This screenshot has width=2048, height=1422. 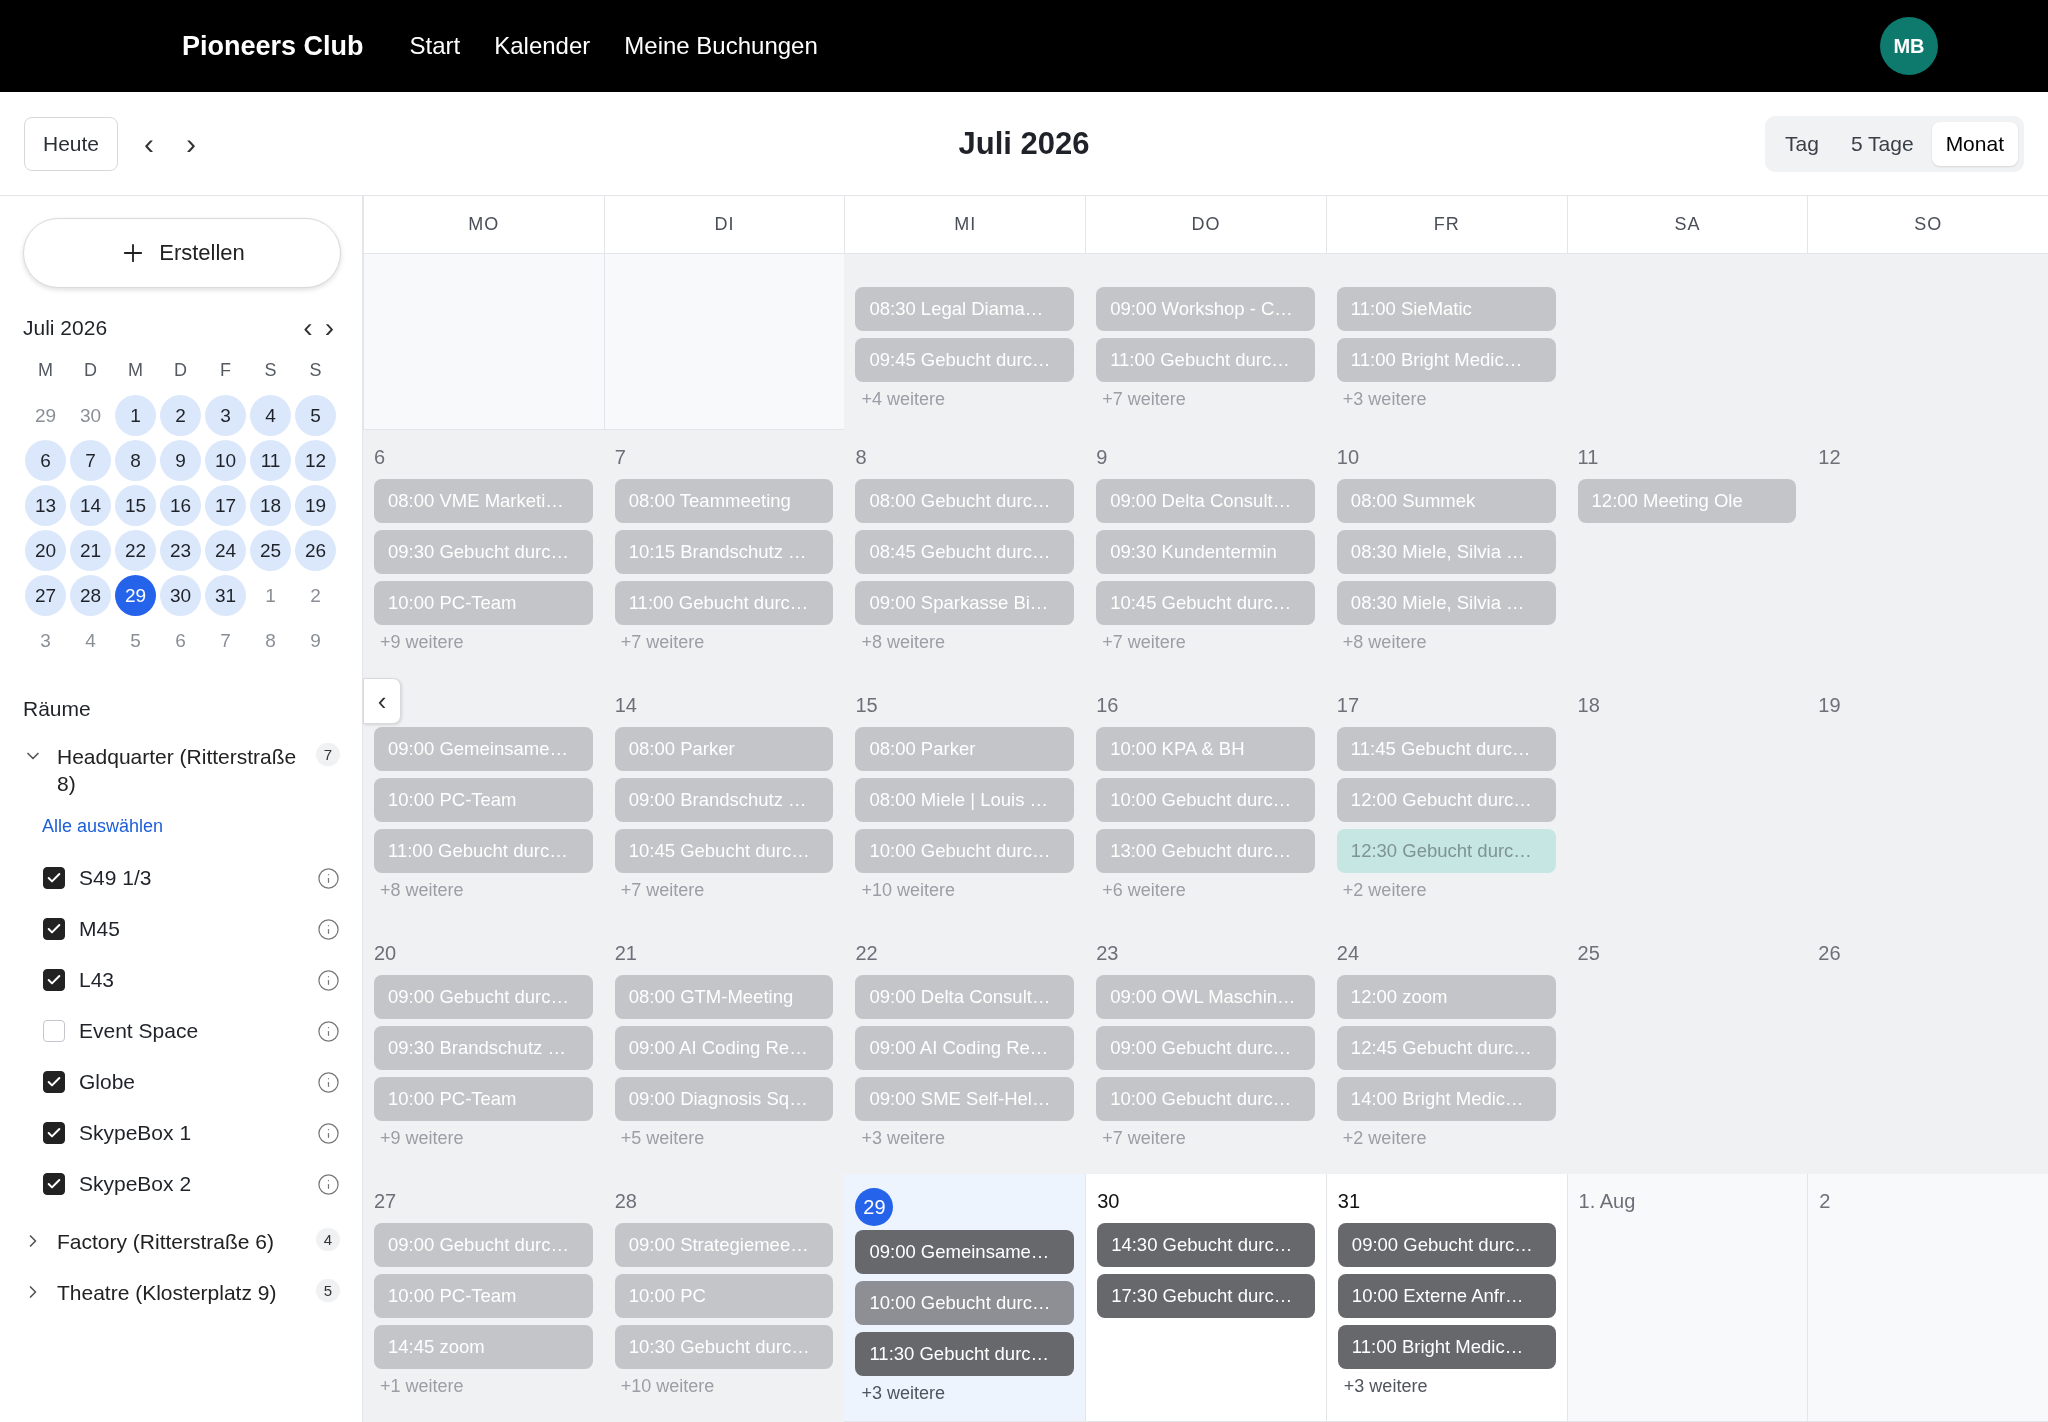 What do you see at coordinates (225, 415) in the screenshot?
I see `mini-calendar-day: 3` at bounding box center [225, 415].